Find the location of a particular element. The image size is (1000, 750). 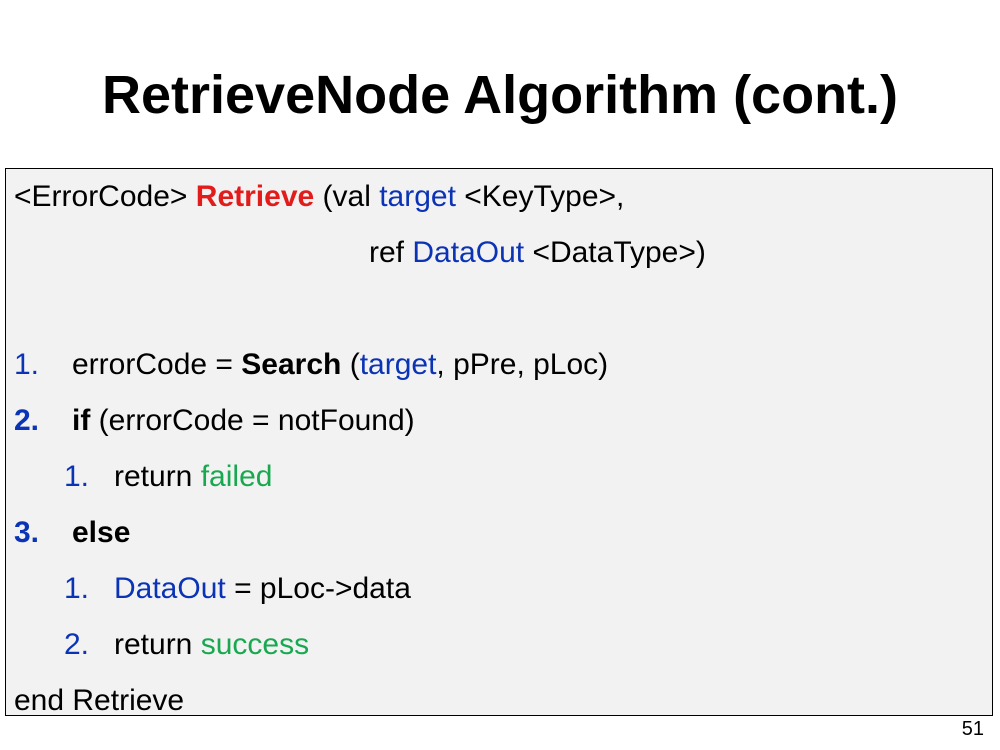

step-2-line: if (errorCode = notFound) is located at coordinates (243, 421).